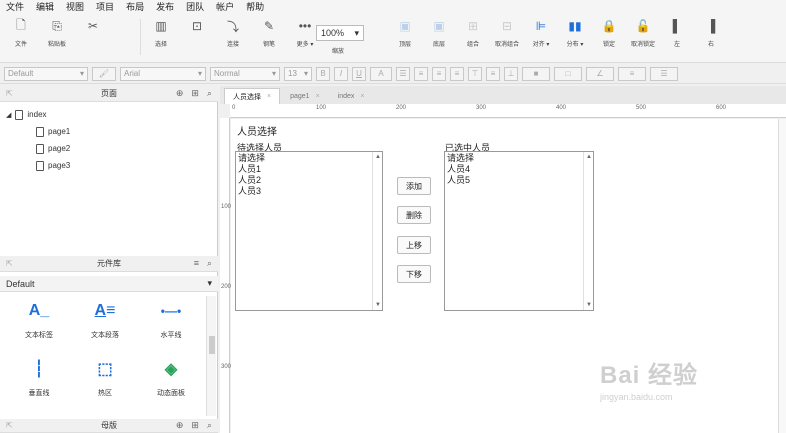 The width and height of the screenshot is (786, 433). What do you see at coordinates (643, 32) in the screenshot?
I see `unlock-button: 🔓 取消锁定` at bounding box center [643, 32].